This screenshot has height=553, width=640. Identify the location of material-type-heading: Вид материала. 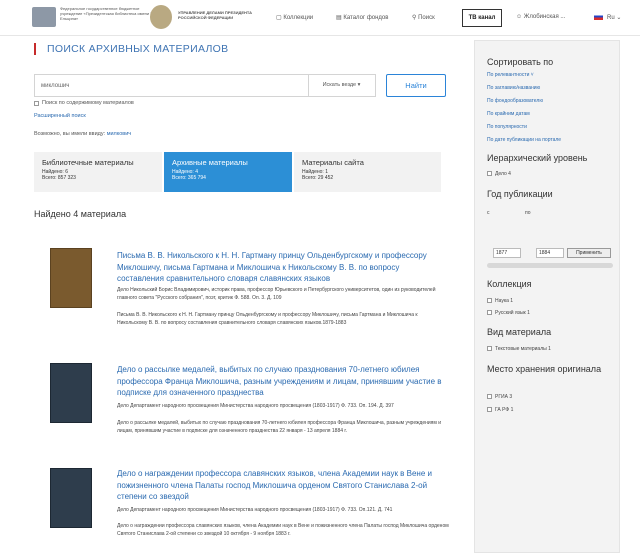
(519, 332).